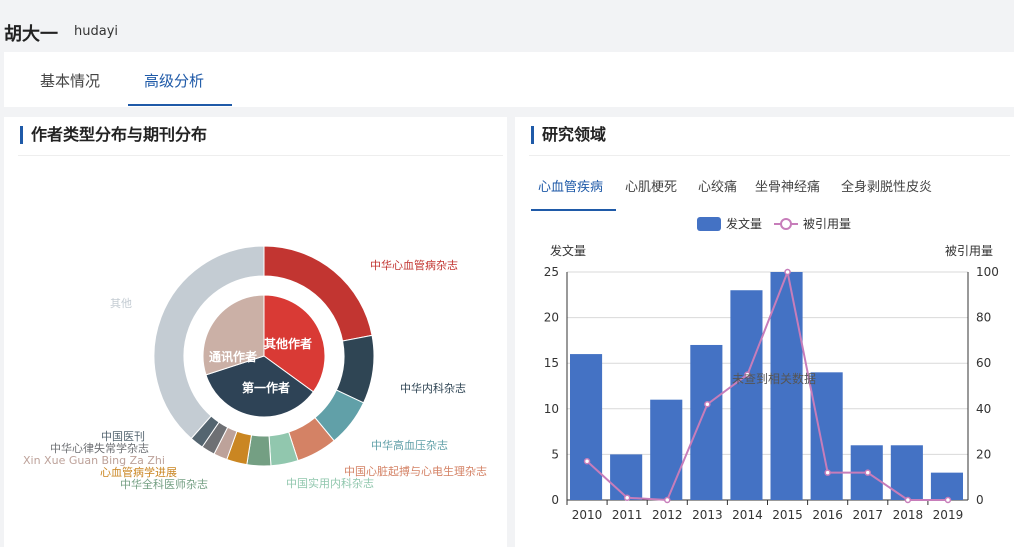  I want to click on inner-pie-label: 第一作者, so click(266, 387).